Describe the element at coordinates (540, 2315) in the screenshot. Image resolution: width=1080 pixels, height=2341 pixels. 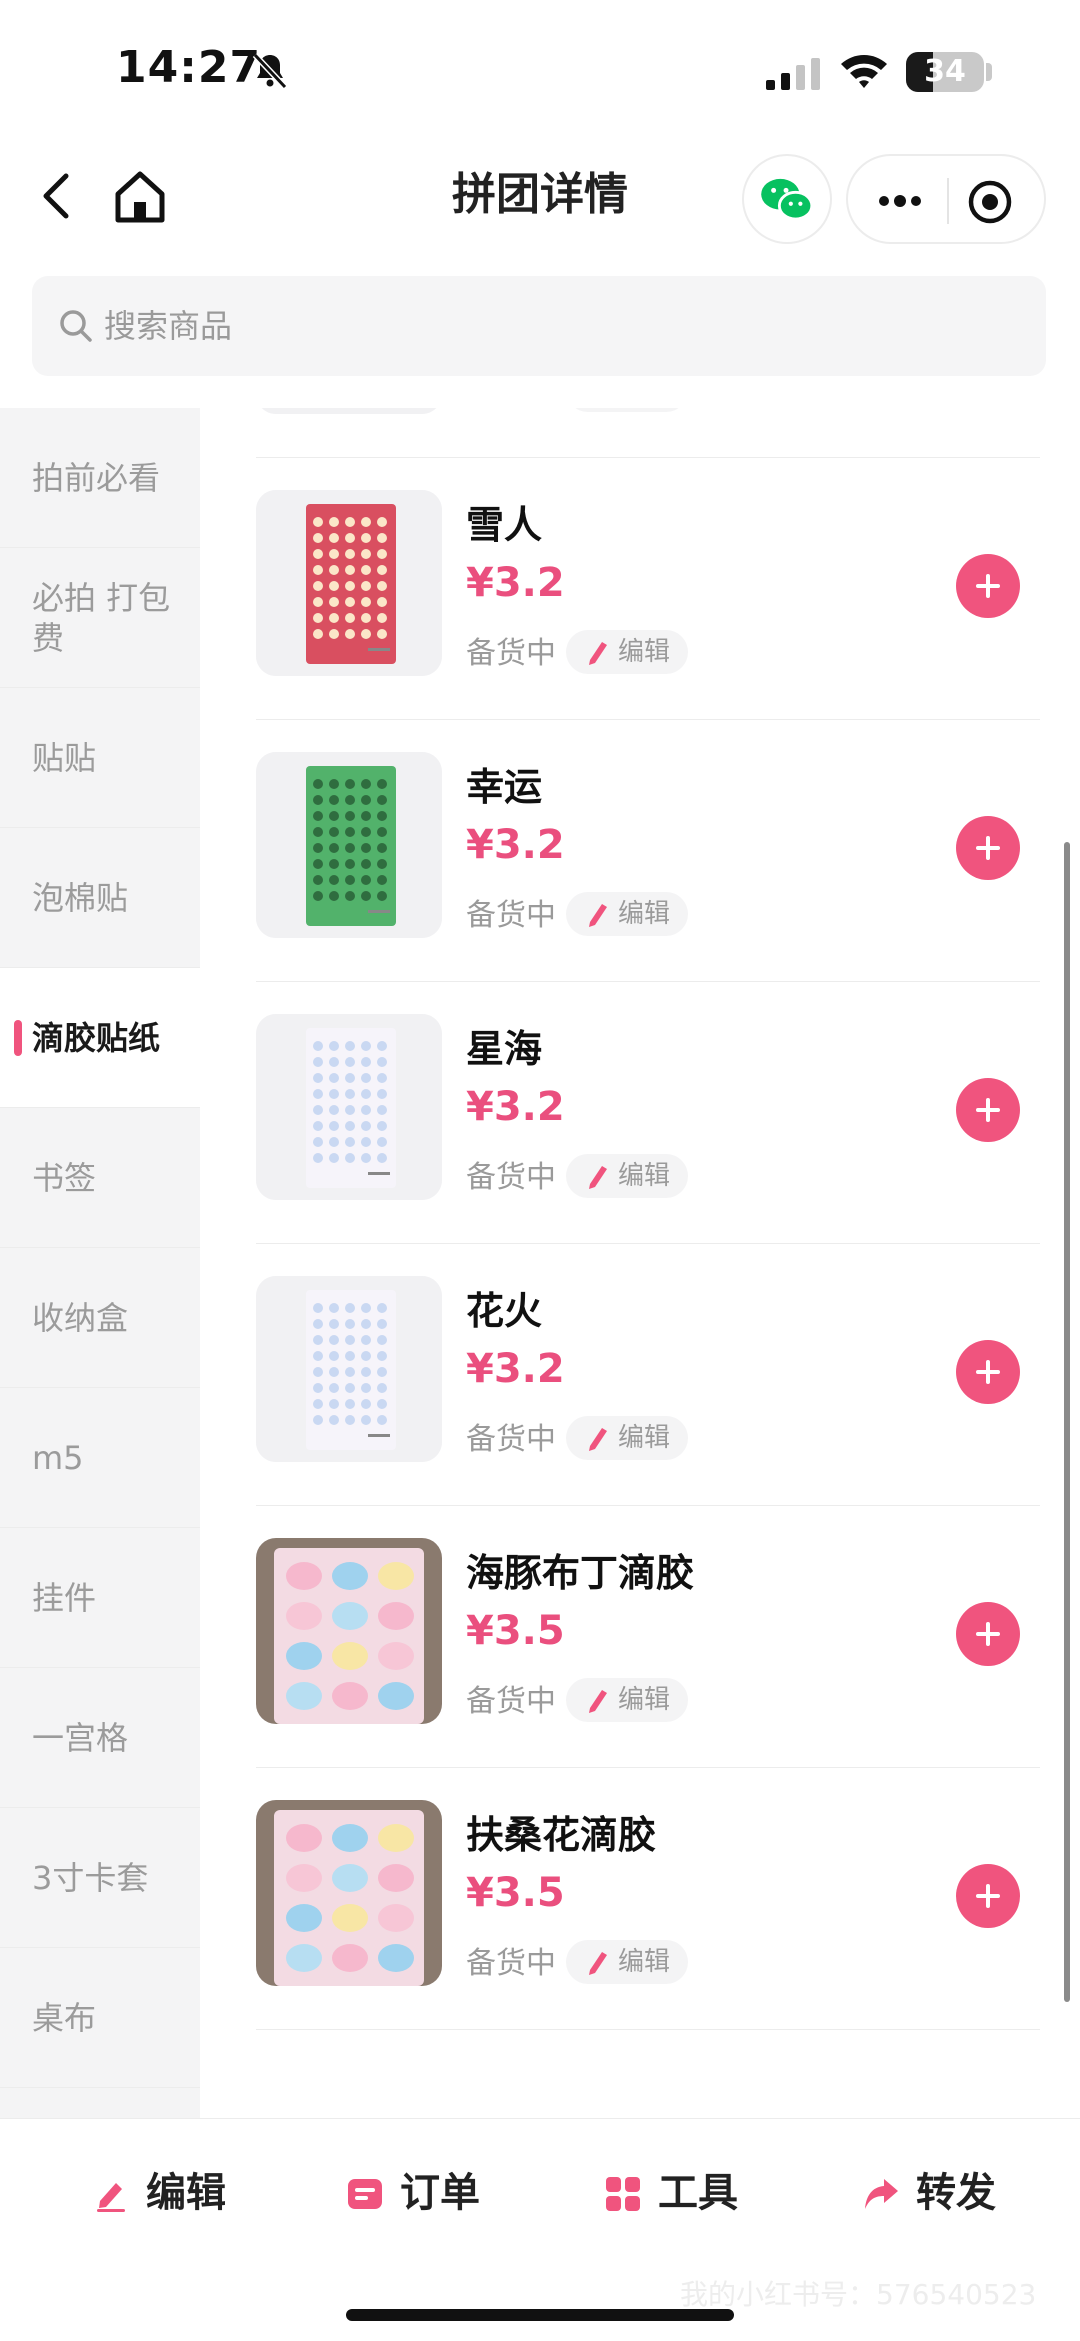
I see `home-indicator` at that location.